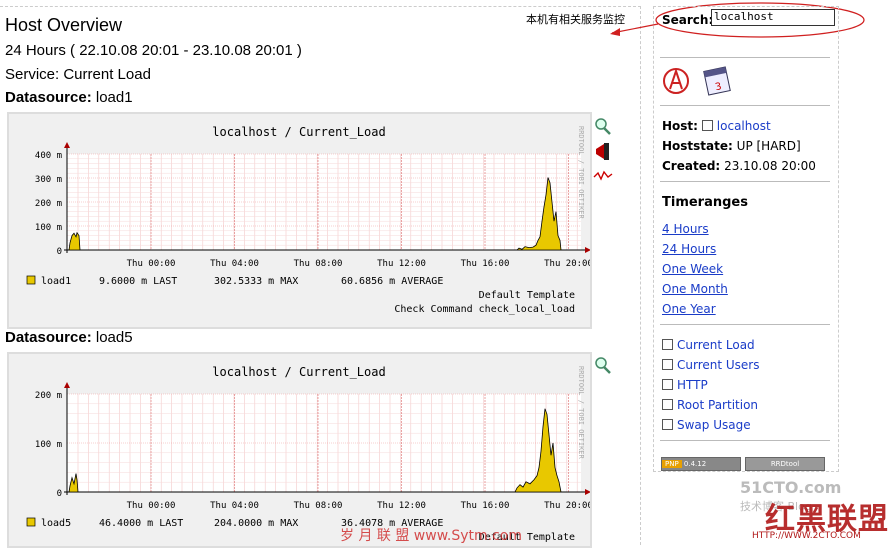 This screenshot has width=891, height=548. Describe the element at coordinates (484, 309) in the screenshot. I see `check-command-label: Check Command check_local_load` at that location.